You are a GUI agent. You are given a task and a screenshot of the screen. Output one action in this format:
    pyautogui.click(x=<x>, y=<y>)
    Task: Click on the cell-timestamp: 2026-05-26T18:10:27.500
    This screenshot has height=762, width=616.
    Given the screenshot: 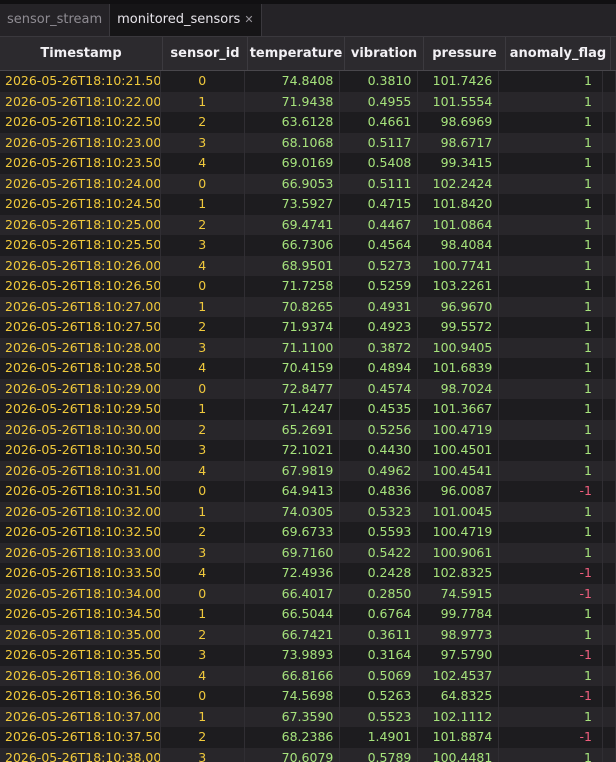 What is the action you would take?
    pyautogui.click(x=80, y=327)
    